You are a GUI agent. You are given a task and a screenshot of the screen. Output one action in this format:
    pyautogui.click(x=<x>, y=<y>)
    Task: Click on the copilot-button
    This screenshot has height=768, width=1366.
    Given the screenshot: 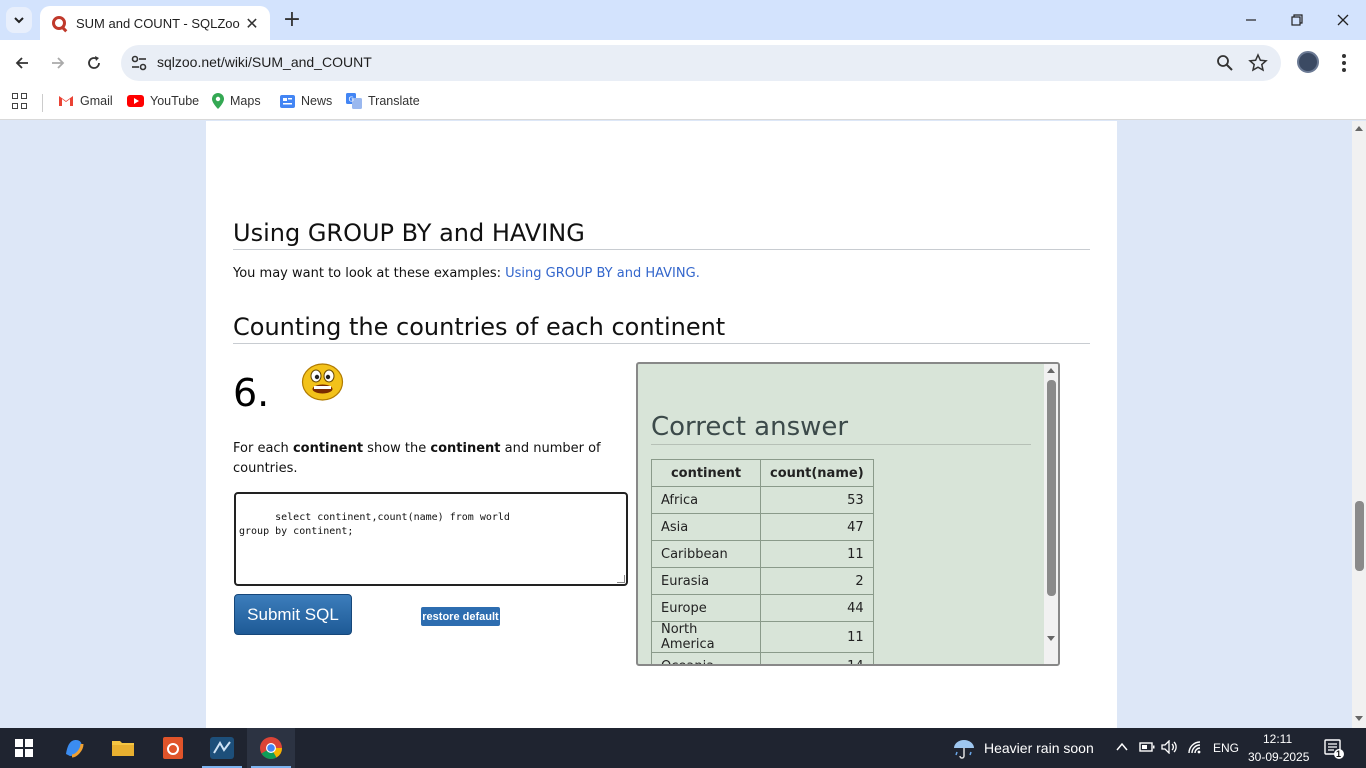 What is the action you would take?
    pyautogui.click(x=74, y=748)
    